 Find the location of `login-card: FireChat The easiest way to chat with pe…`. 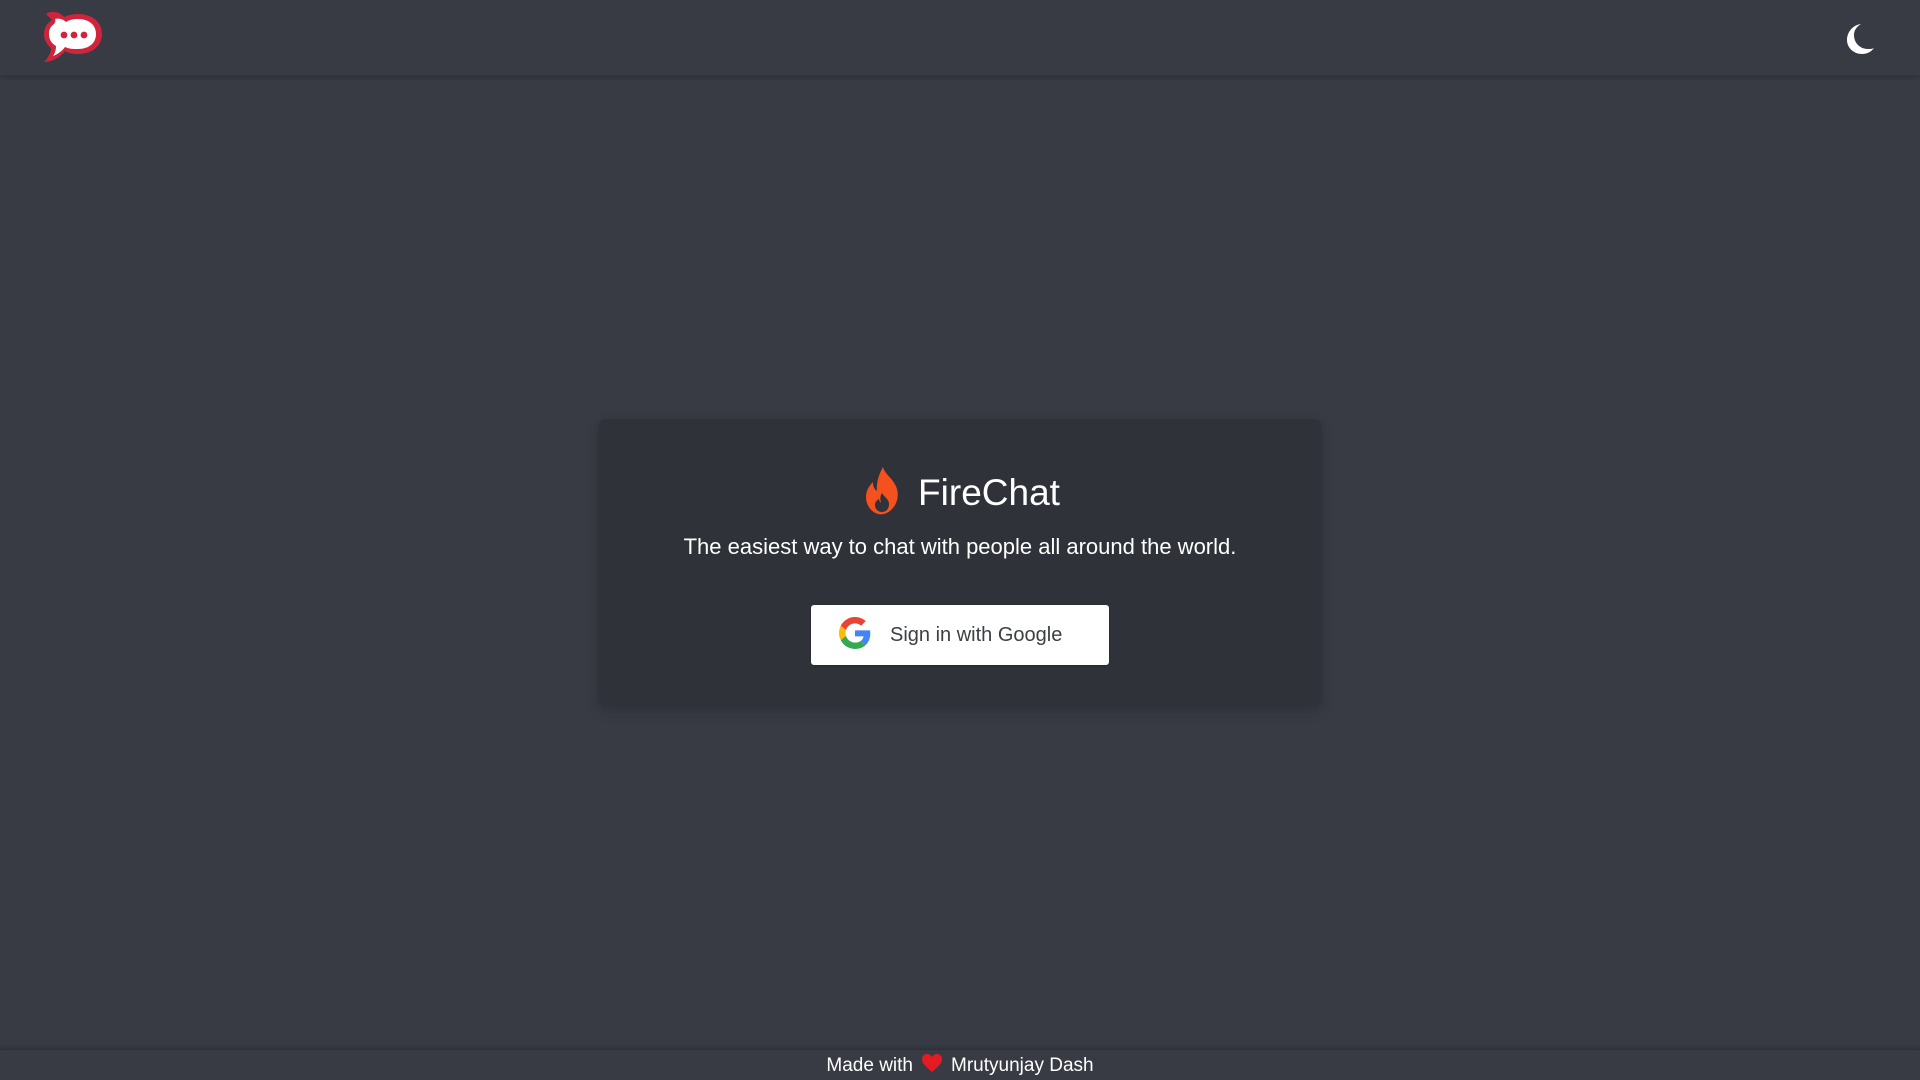

login-card: FireChat The easiest way to chat with pe… is located at coordinates (960, 563).